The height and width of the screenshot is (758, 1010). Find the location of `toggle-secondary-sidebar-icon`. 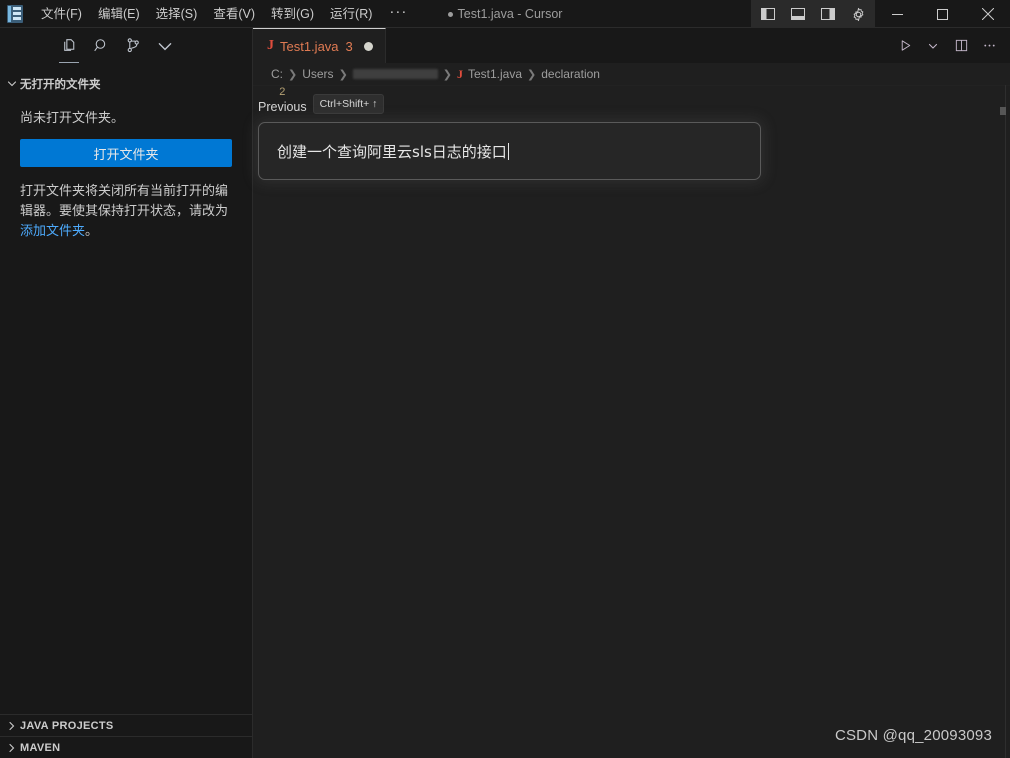

toggle-secondary-sidebar-icon is located at coordinates (828, 14).